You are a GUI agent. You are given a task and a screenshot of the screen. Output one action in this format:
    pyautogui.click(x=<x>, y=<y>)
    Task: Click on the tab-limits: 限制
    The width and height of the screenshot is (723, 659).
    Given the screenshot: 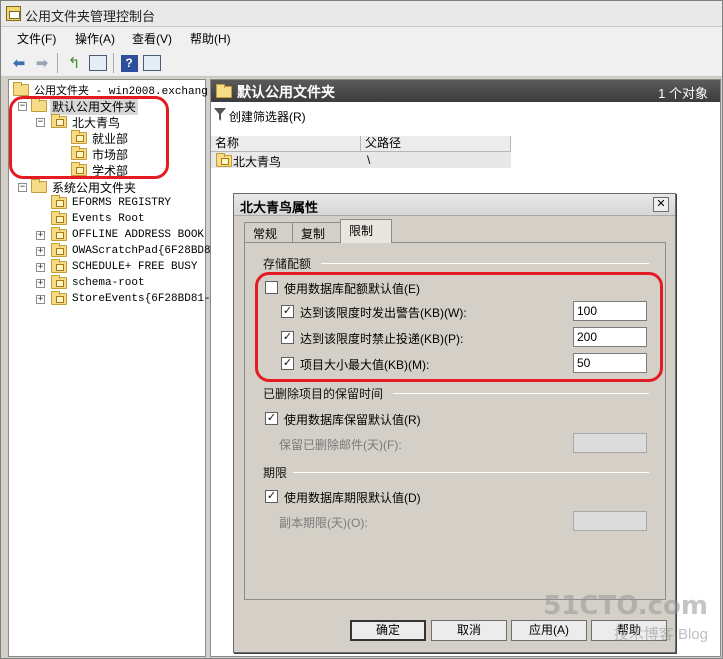 What is the action you would take?
    pyautogui.click(x=366, y=231)
    